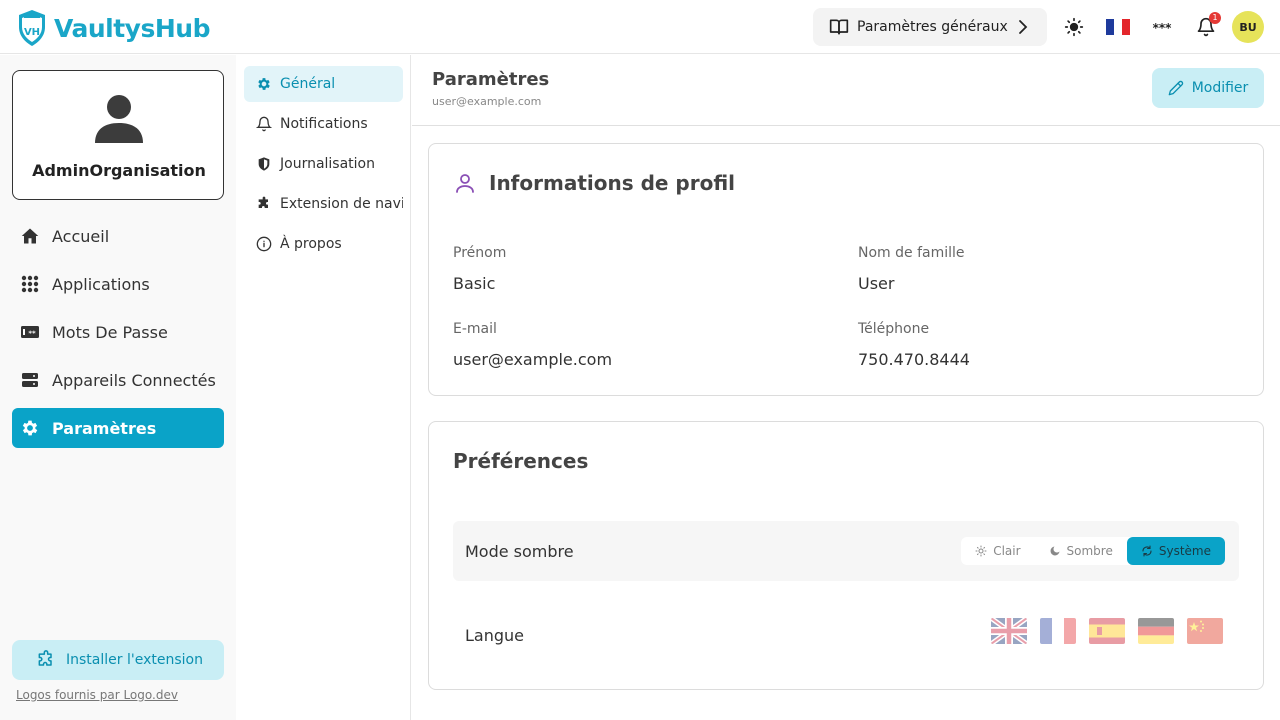 The image size is (1280, 720). Describe the element at coordinates (521, 461) in the screenshot. I see `preferences-card-title: Préférences` at that location.